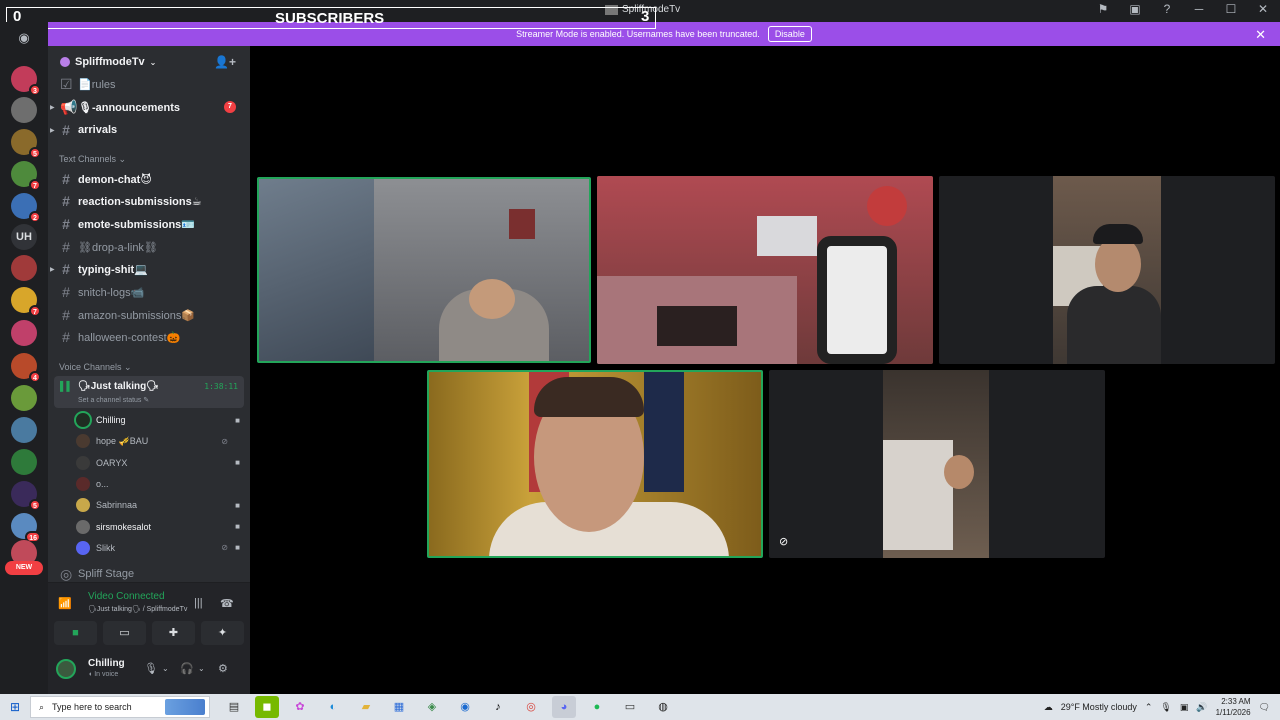  I want to click on channel-rules: ☑ 📄rules, so click(149, 84).